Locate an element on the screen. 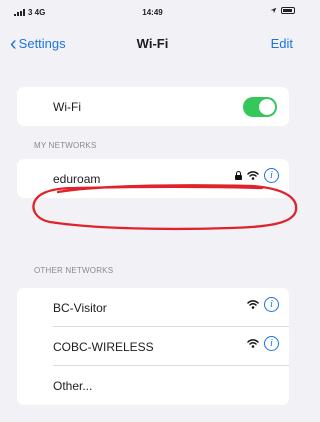 The image size is (320, 422). wifi-toggle-card: Wi-Fi is located at coordinates (153, 106).